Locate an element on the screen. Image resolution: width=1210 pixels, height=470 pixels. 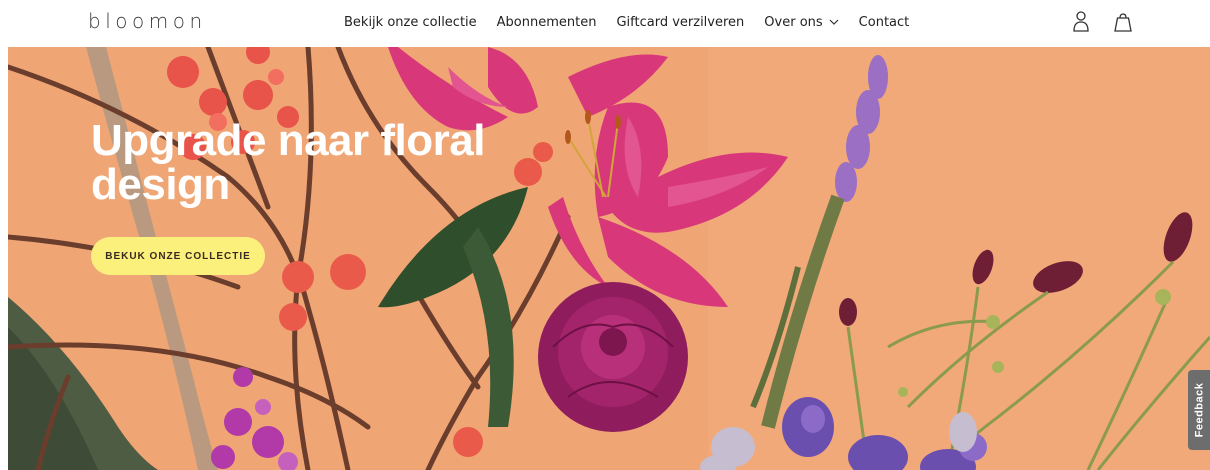
nav-item-label: Giftcard verzilveren is located at coordinates (680, 22).